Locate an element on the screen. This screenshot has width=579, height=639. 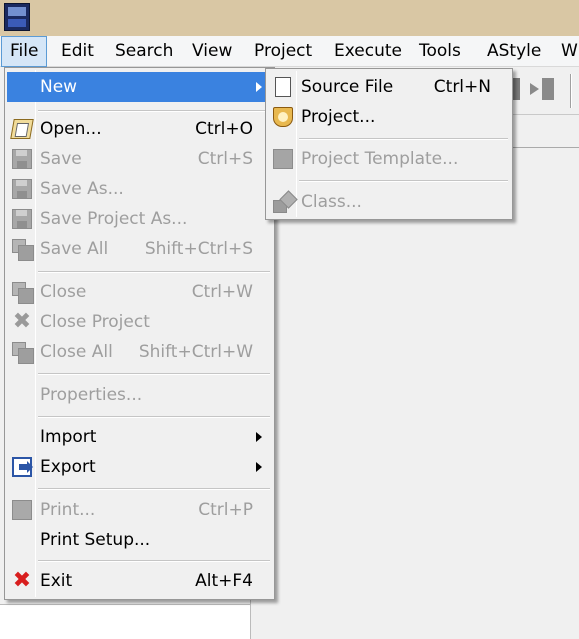
step-forward-icon is located at coordinates (543, 89).